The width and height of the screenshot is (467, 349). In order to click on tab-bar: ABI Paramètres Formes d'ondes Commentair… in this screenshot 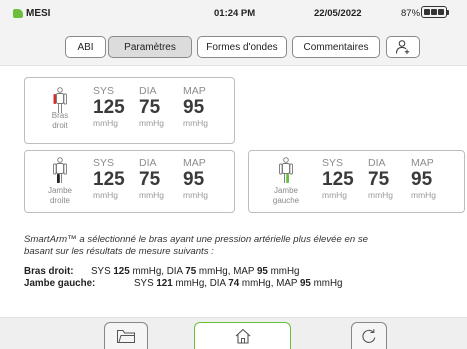, I will do `click(233, 46)`.